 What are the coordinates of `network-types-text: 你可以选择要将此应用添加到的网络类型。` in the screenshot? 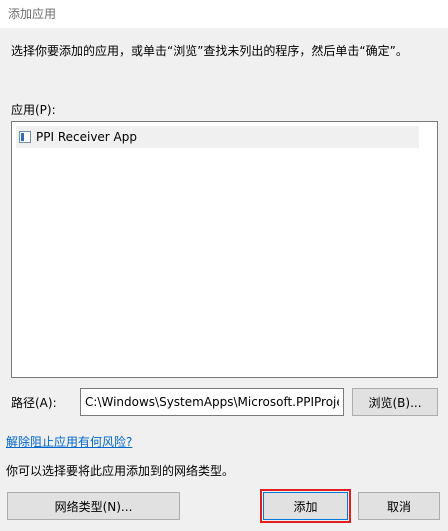 It's located at (120, 471).